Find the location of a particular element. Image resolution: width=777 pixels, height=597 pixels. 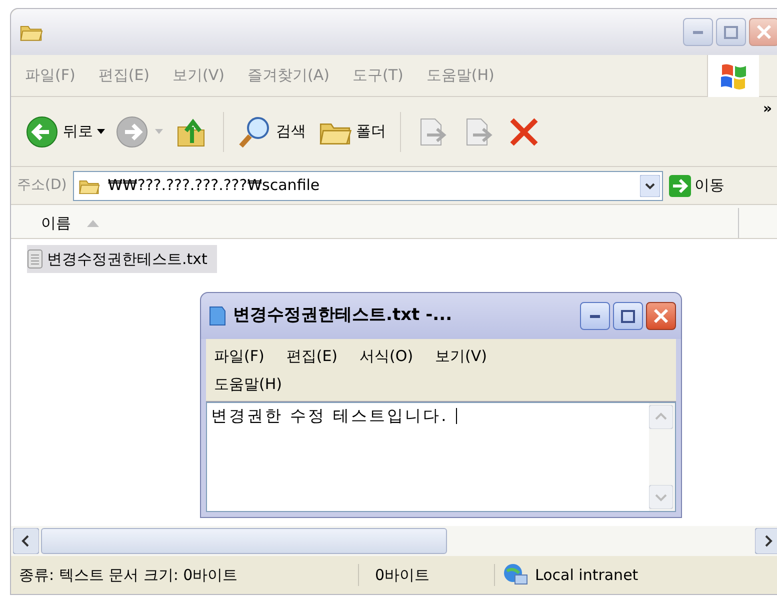

search-button: 검색 is located at coordinates (267, 132).